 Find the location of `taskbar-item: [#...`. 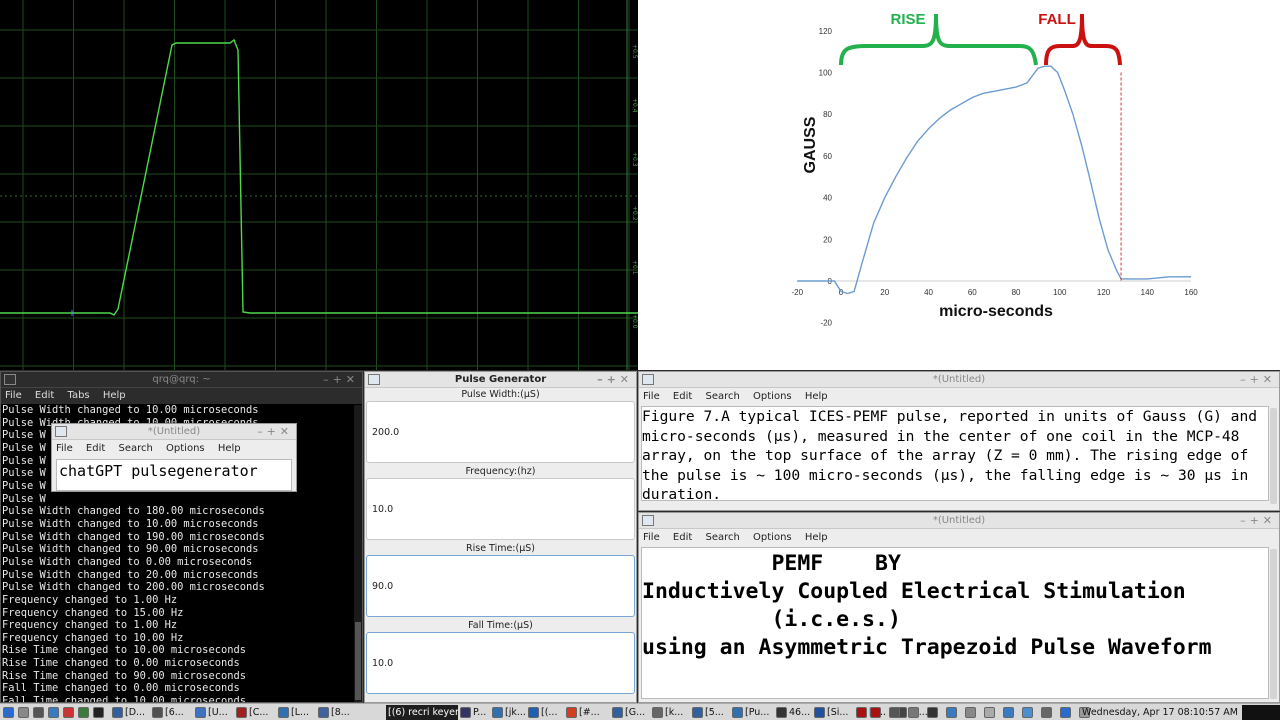

taskbar-item: [#... is located at coordinates (583, 712).